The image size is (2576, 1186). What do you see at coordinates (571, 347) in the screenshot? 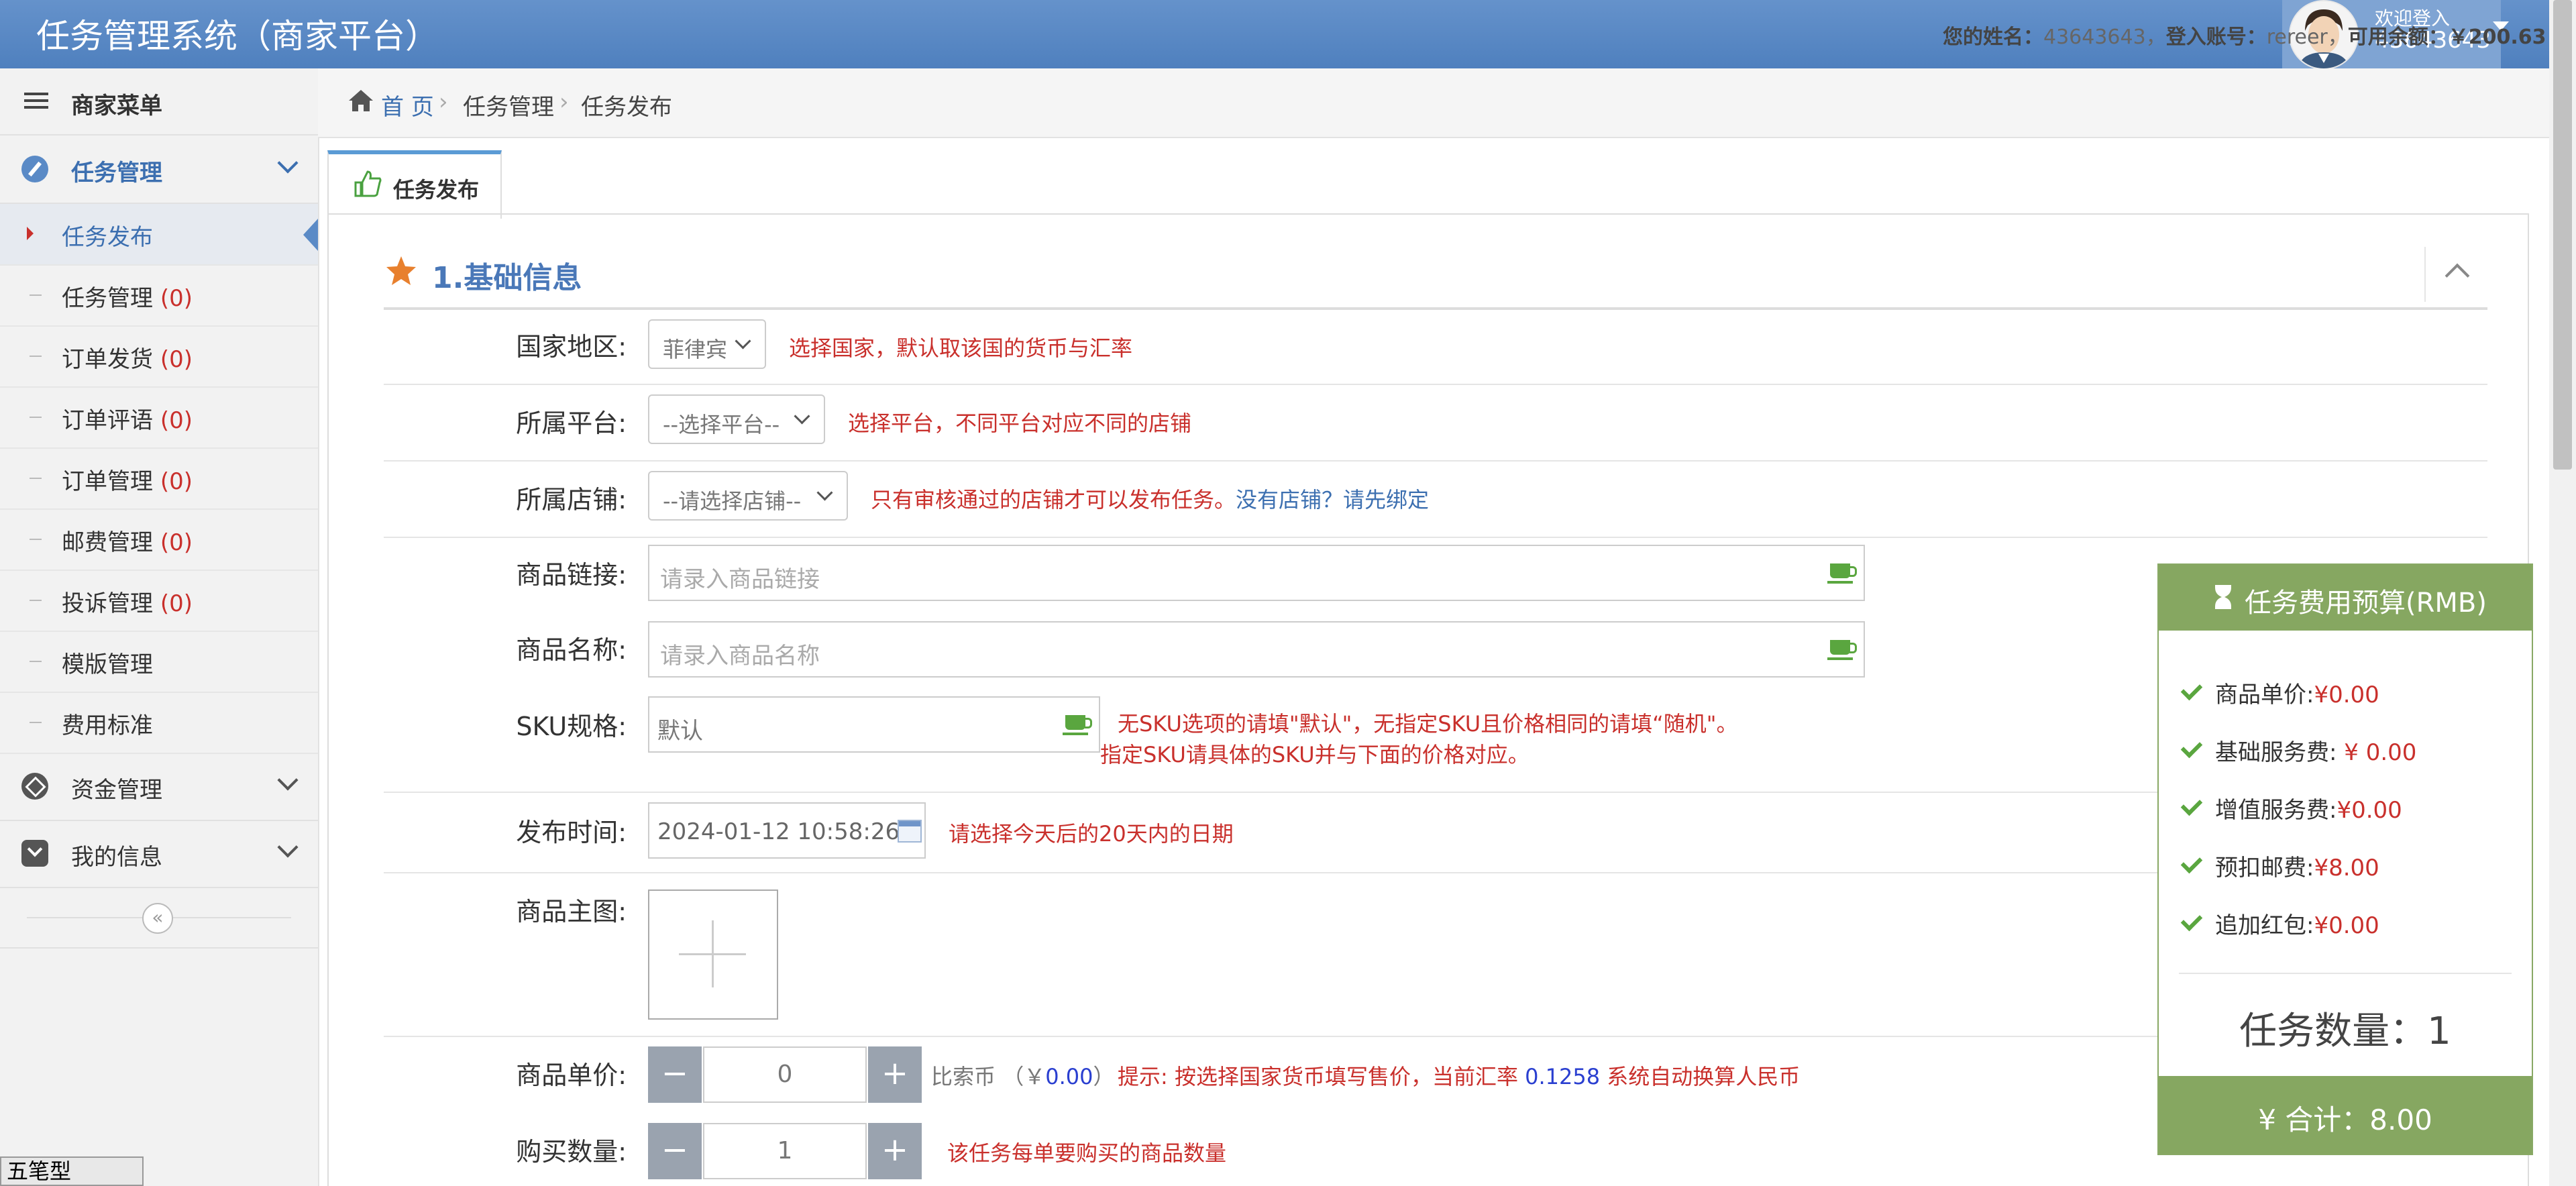
I see `field-label: 国家地区:` at bounding box center [571, 347].